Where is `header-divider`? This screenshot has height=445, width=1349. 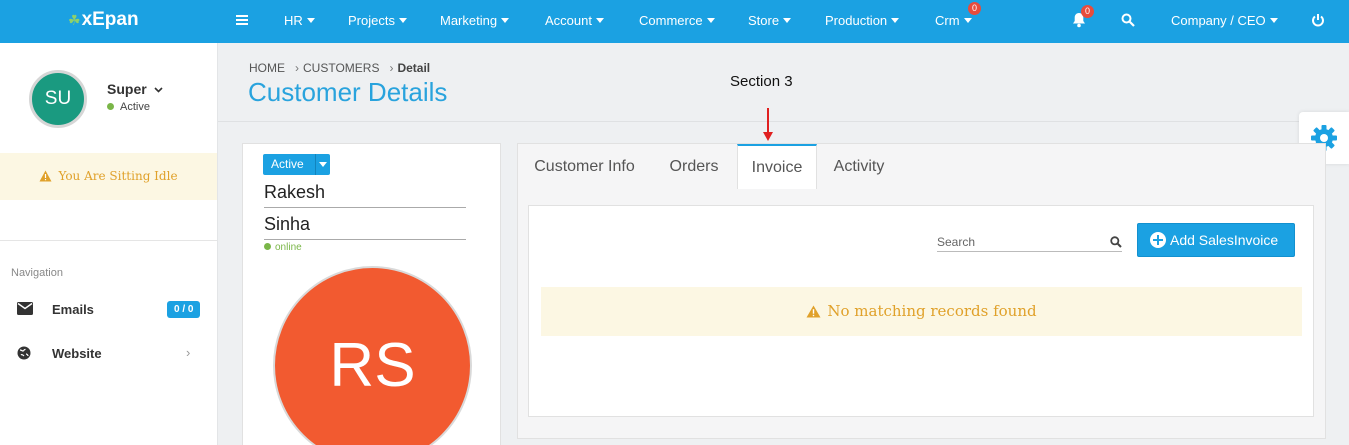
header-divider is located at coordinates (783, 121).